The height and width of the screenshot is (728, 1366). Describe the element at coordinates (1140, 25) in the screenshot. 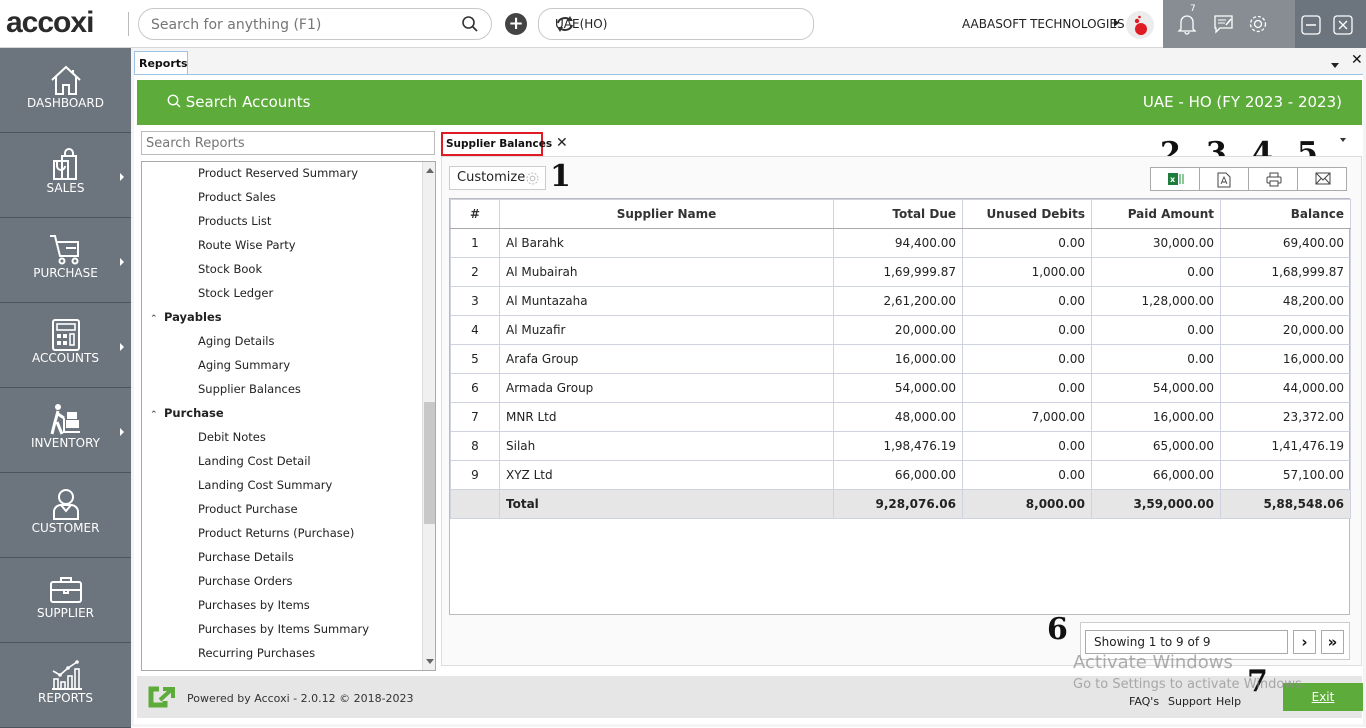

I see `company-logo` at that location.